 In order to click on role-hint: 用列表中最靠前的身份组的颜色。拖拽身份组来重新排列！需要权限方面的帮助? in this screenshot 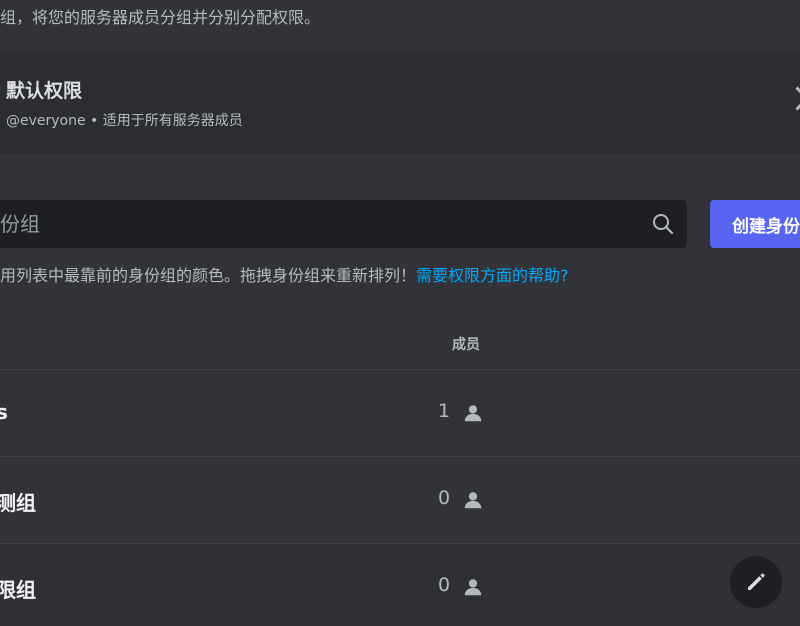, I will do `click(284, 274)`.